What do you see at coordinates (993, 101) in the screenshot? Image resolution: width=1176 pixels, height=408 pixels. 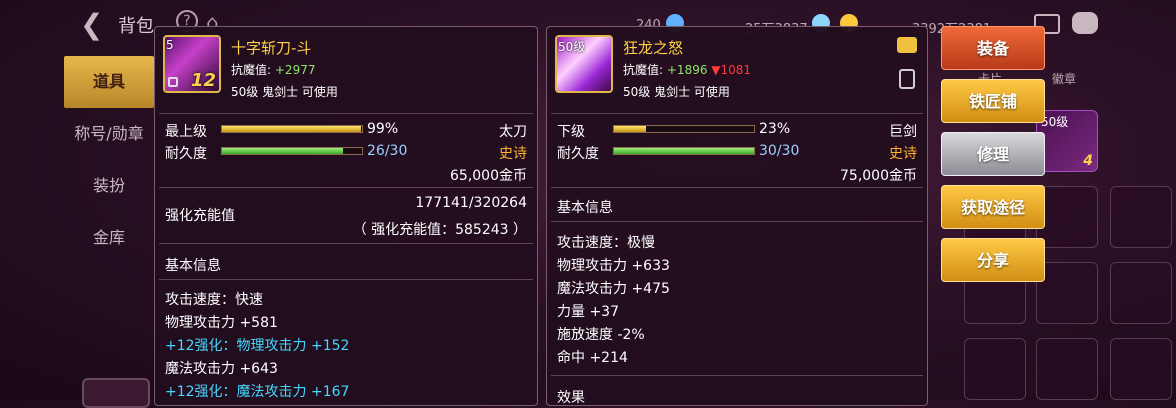 I see `blacksmith-button: 铁匠铺` at bounding box center [993, 101].